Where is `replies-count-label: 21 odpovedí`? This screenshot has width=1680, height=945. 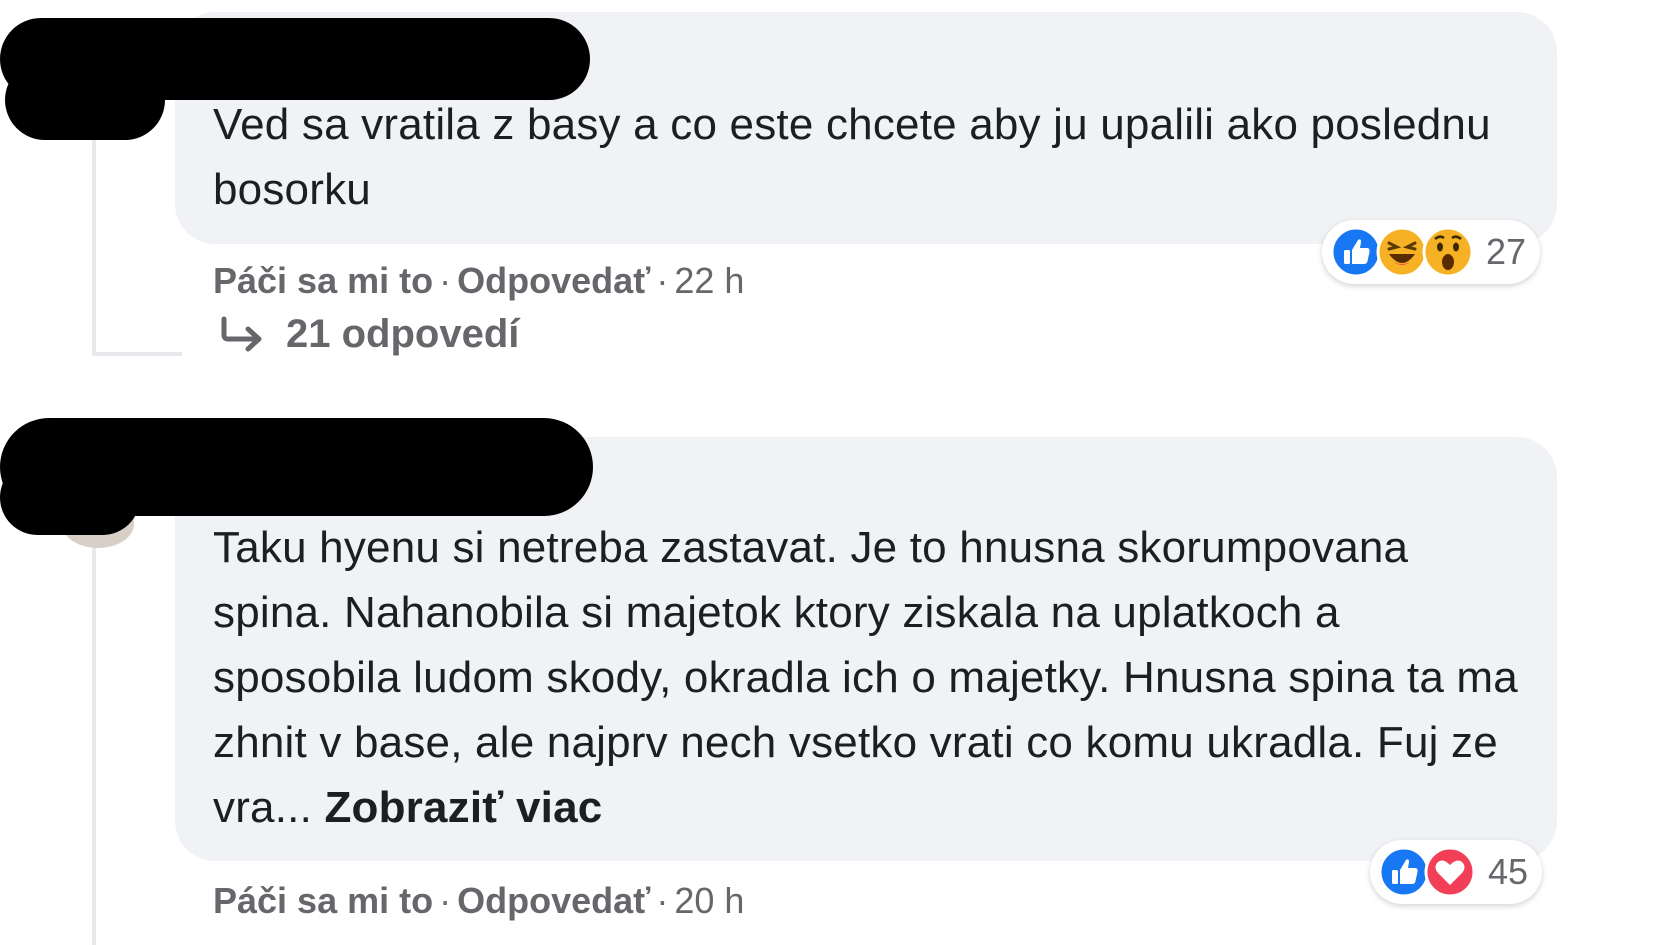 replies-count-label: 21 odpovedí is located at coordinates (403, 334).